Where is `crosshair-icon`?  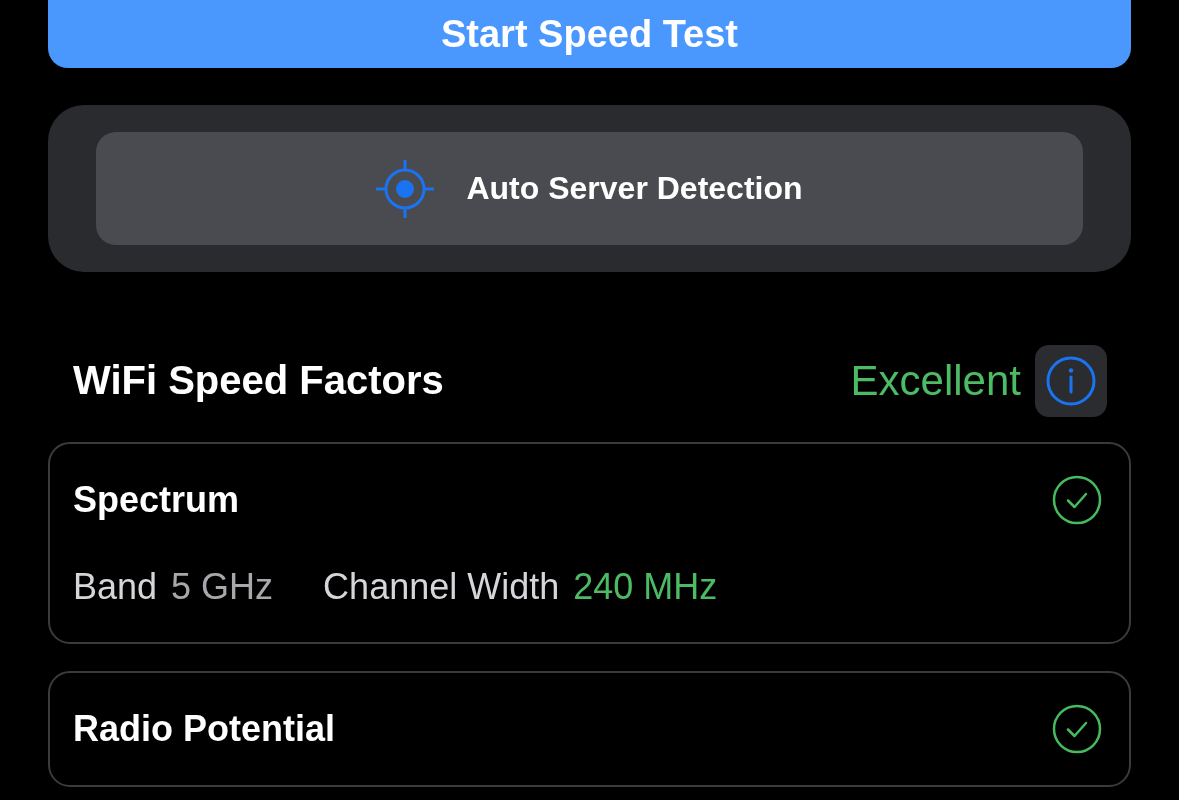 crosshair-icon is located at coordinates (405, 188).